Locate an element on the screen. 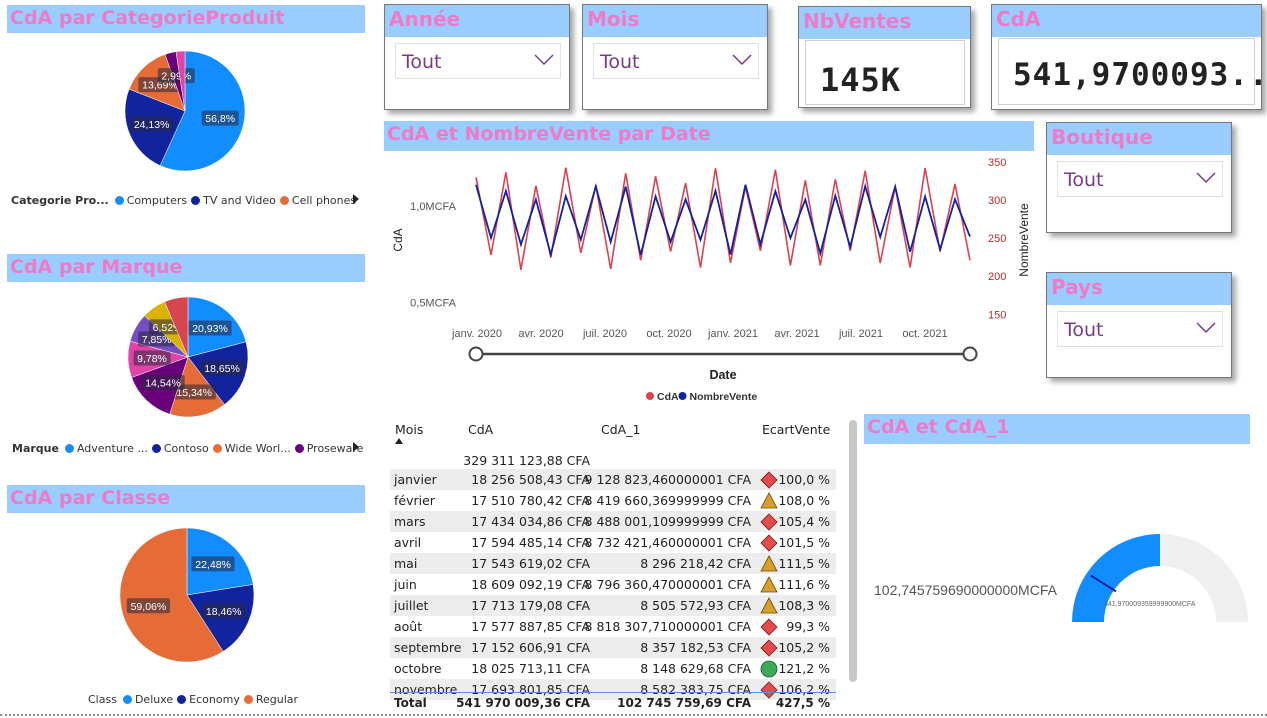 The image size is (1267, 718). slicer-mois: Mois Tout is located at coordinates (675, 57).